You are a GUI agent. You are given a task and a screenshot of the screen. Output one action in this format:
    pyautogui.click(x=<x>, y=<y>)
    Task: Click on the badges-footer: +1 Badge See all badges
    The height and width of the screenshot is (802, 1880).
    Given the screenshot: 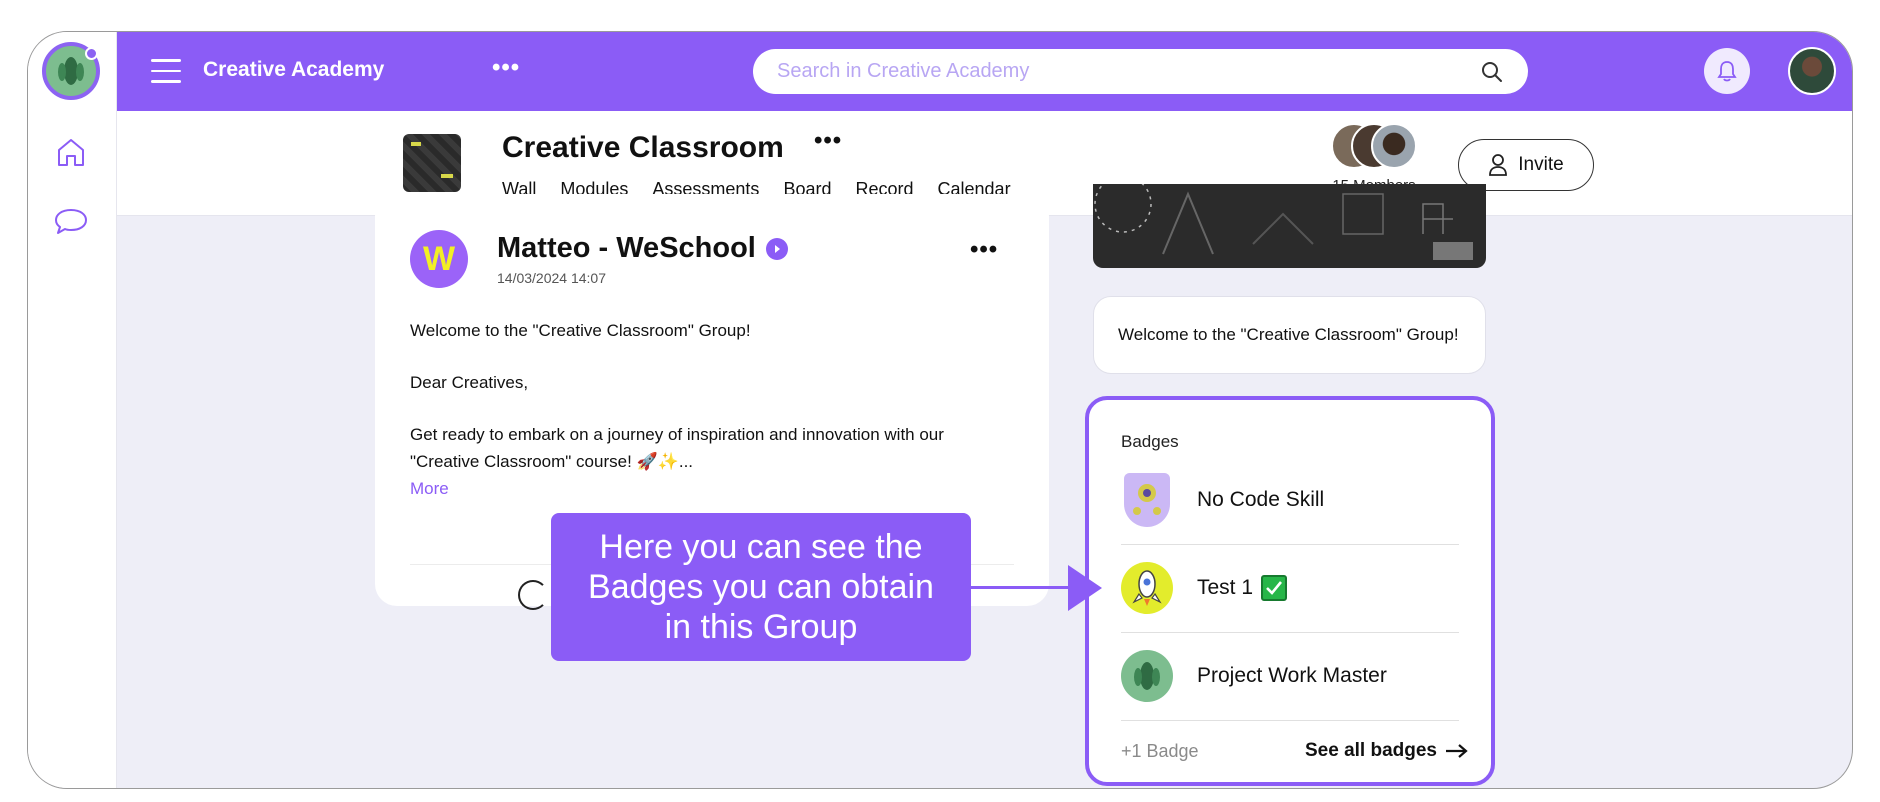 What is the action you would take?
    pyautogui.click(x=1295, y=751)
    